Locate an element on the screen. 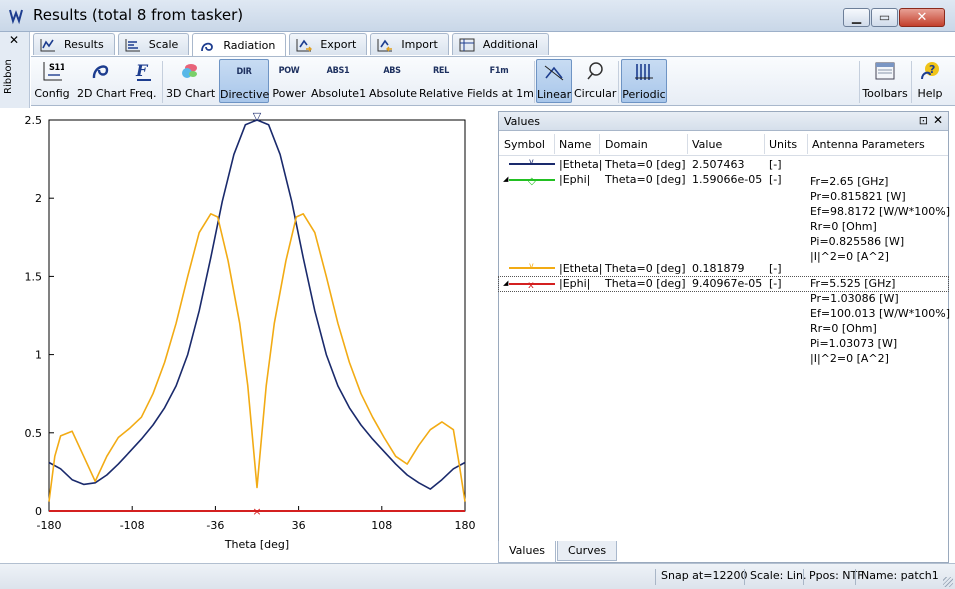 Image resolution: width=955 pixels, height=589 pixels. tab-label: Additional is located at coordinates (510, 44).